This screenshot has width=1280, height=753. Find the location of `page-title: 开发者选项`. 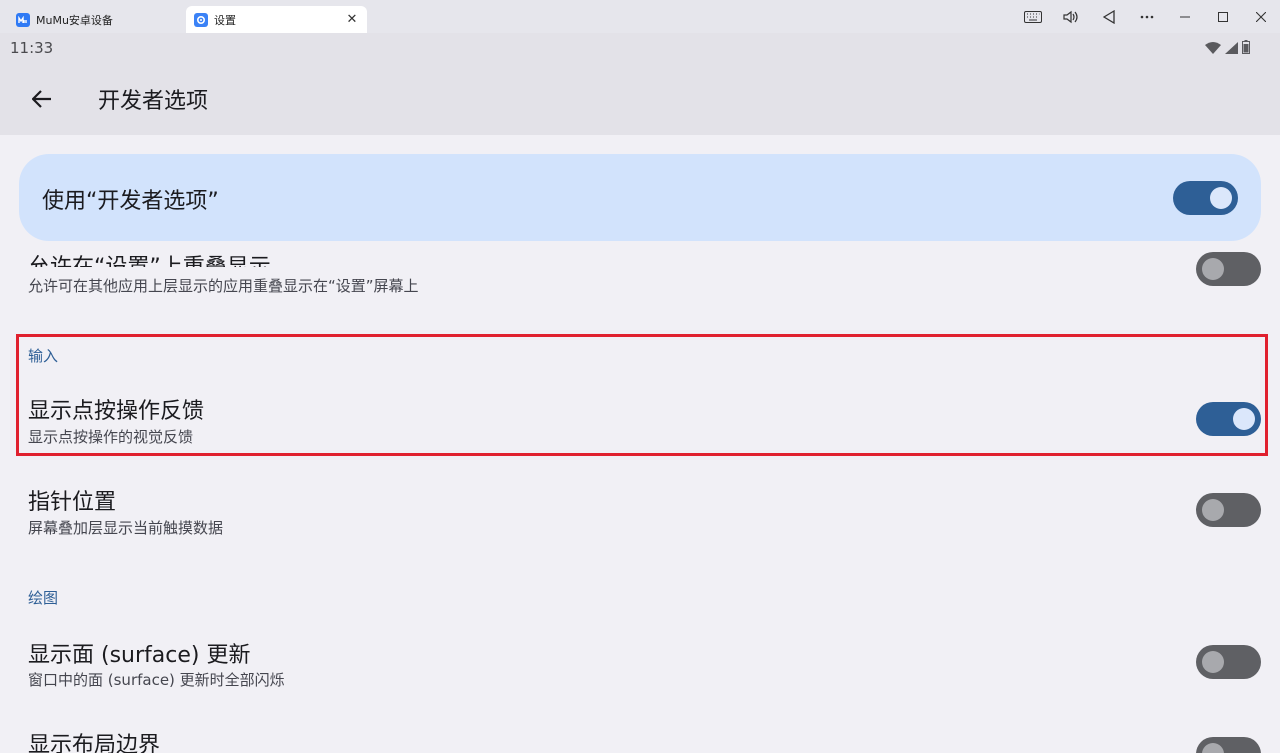

page-title: 开发者选项 is located at coordinates (153, 101).